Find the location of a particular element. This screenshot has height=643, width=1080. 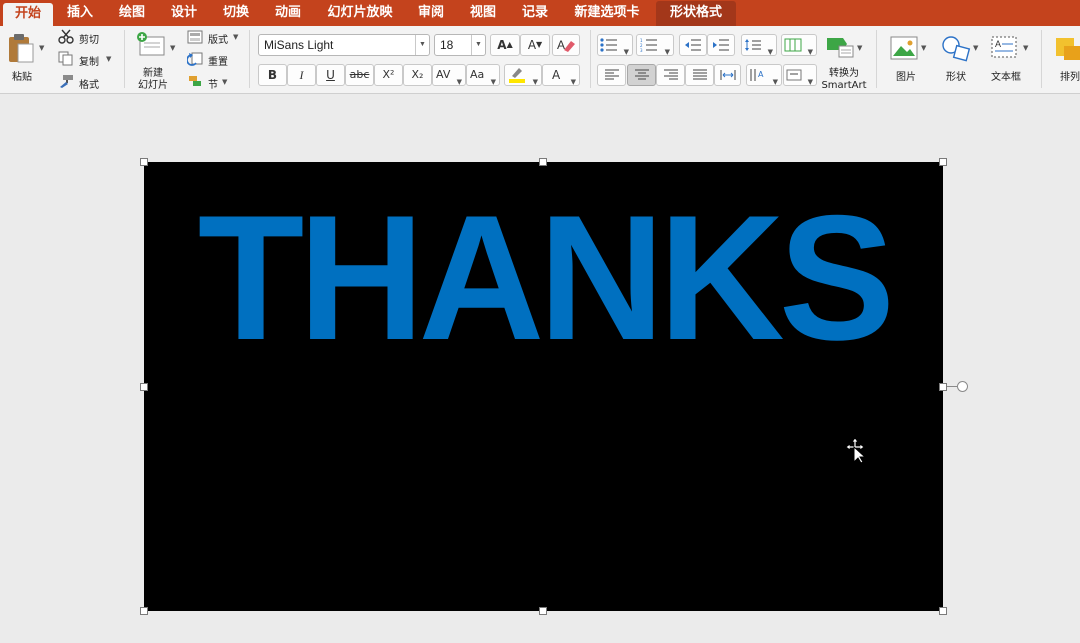

tab-view: 视图 is located at coordinates (483, 13).